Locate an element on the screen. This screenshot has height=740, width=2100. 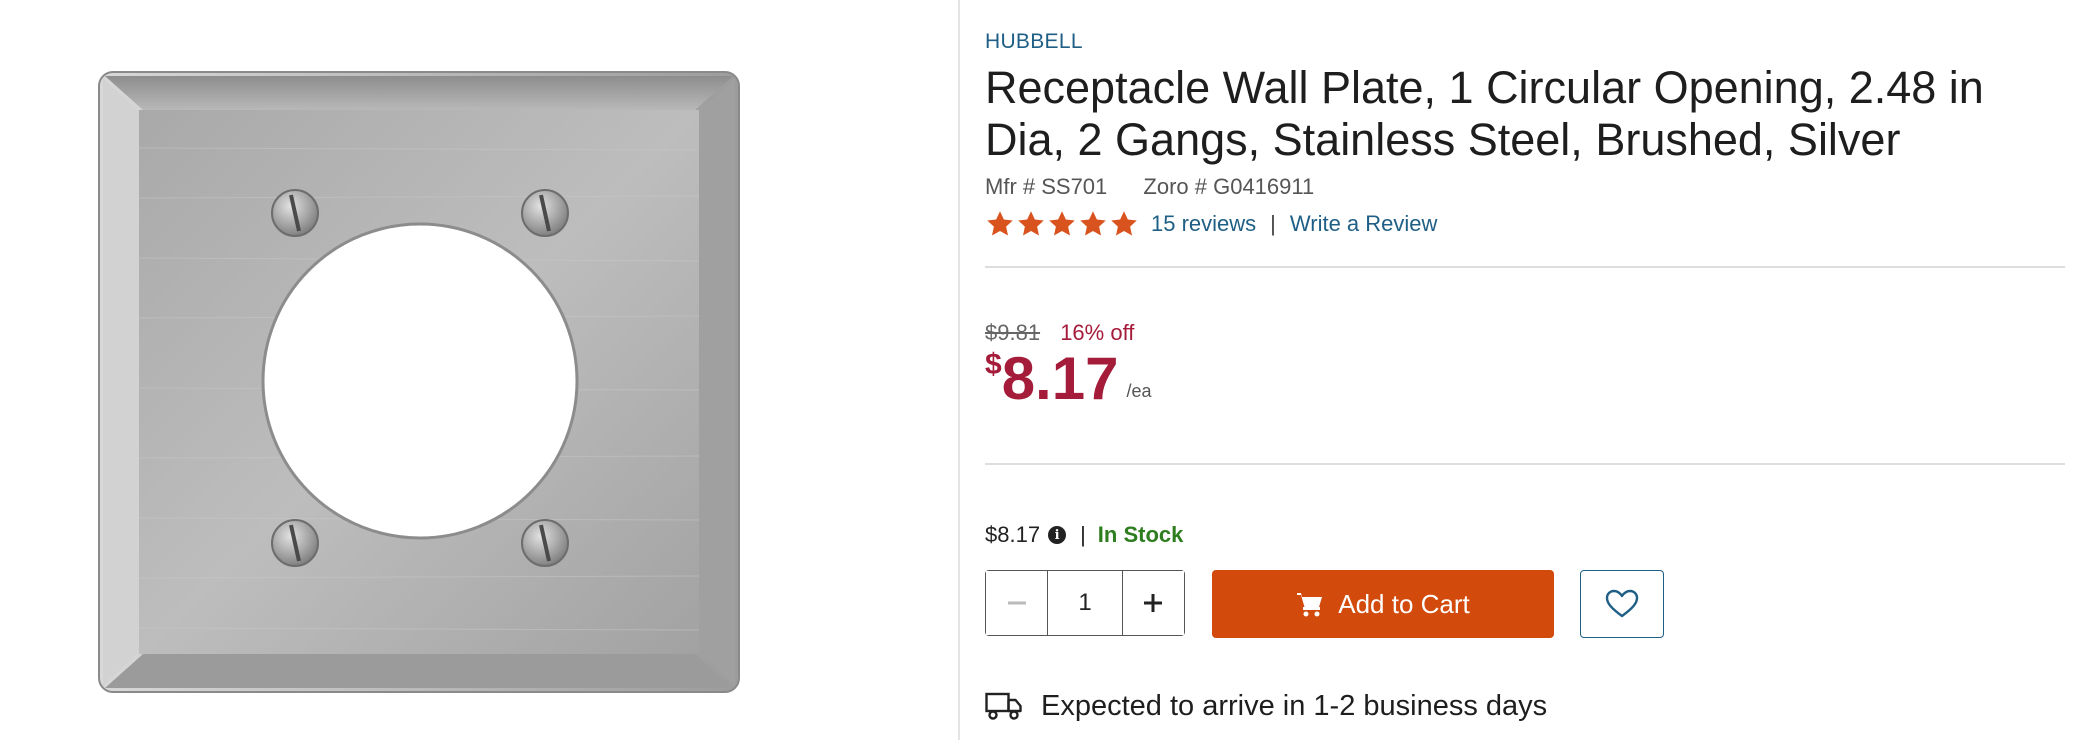
price-unit: /ea is located at coordinates (1139, 391).